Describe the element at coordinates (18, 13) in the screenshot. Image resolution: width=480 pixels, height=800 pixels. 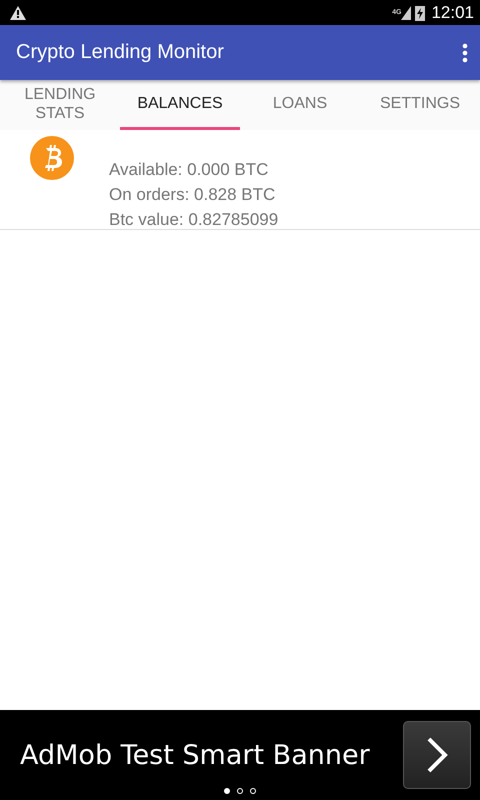
I see `warning-icon` at that location.